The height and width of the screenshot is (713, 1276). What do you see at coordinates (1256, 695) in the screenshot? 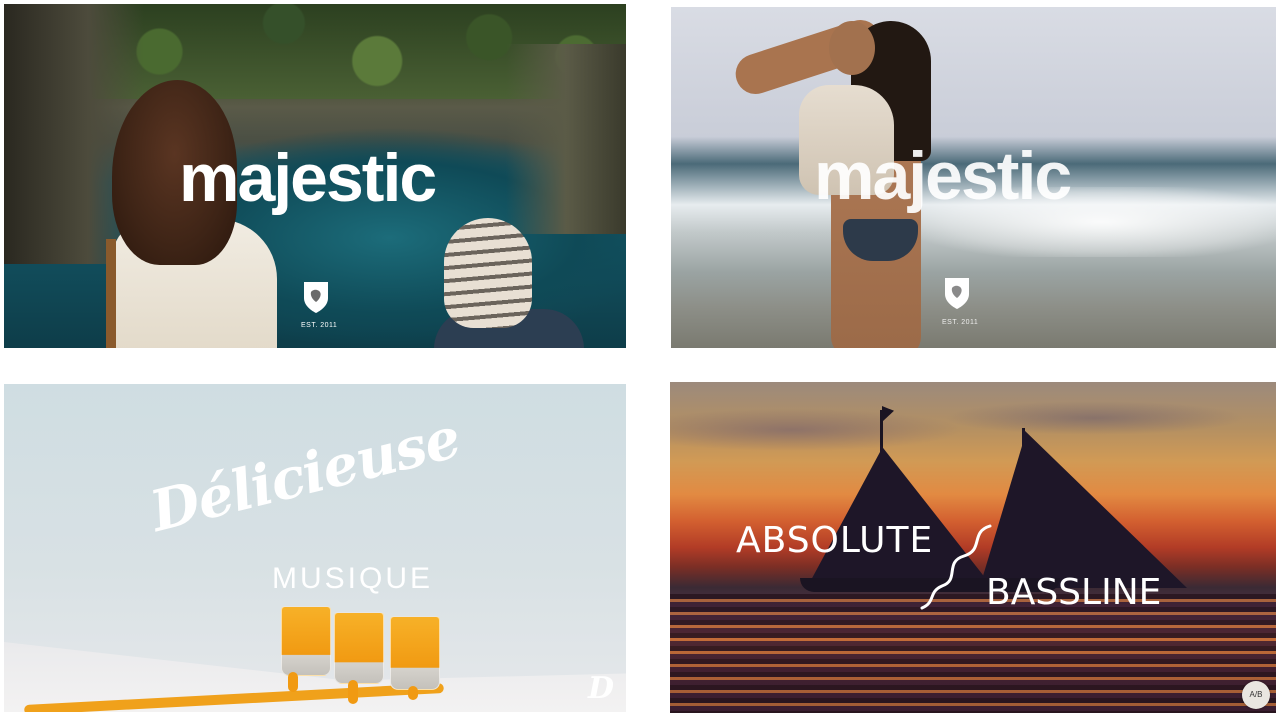
I see `ab-badge-icon: A/B` at bounding box center [1256, 695].